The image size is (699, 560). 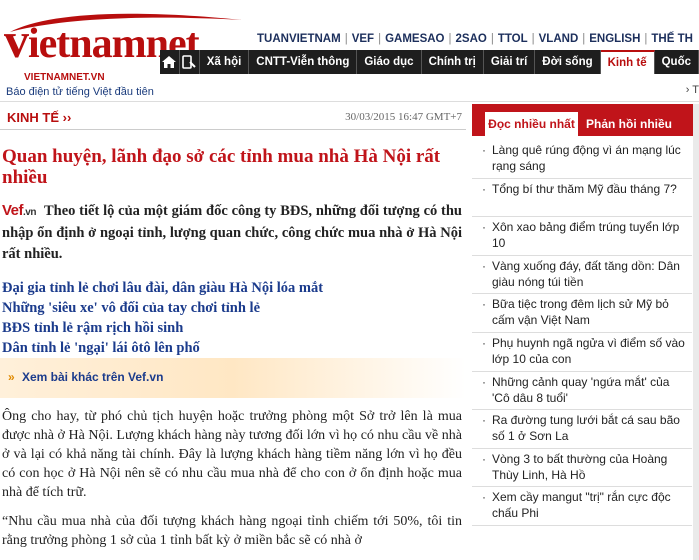 What do you see at coordinates (349, 89) in the screenshot?
I see `sub-nav-bar` at bounding box center [349, 89].